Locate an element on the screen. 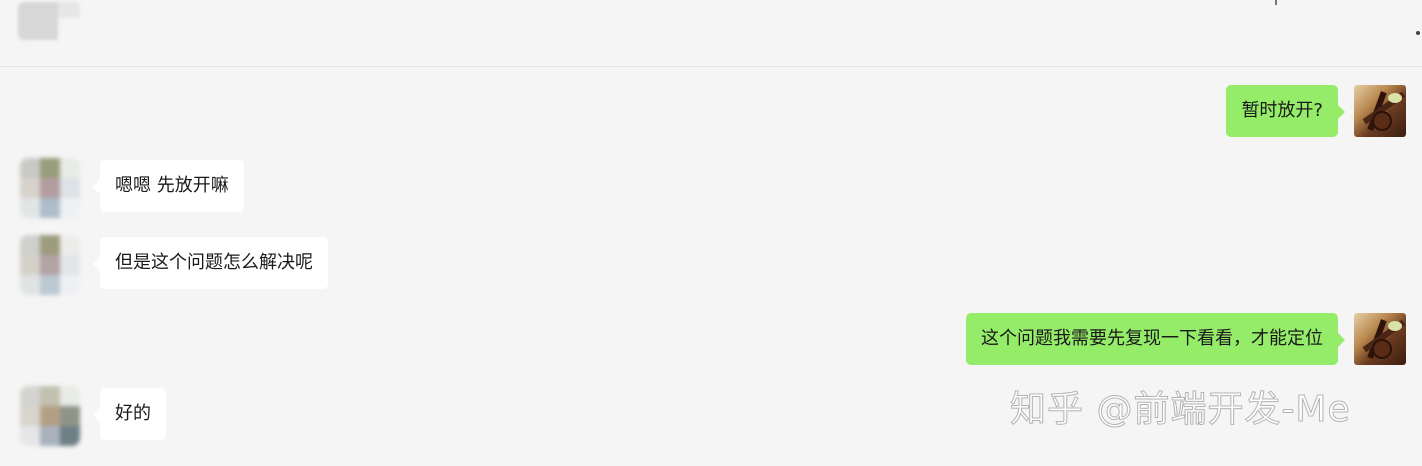 The width and height of the screenshot is (1422, 466). message-bubble-incoming: 但是这个问题怎么解决呢 is located at coordinates (210, 263).